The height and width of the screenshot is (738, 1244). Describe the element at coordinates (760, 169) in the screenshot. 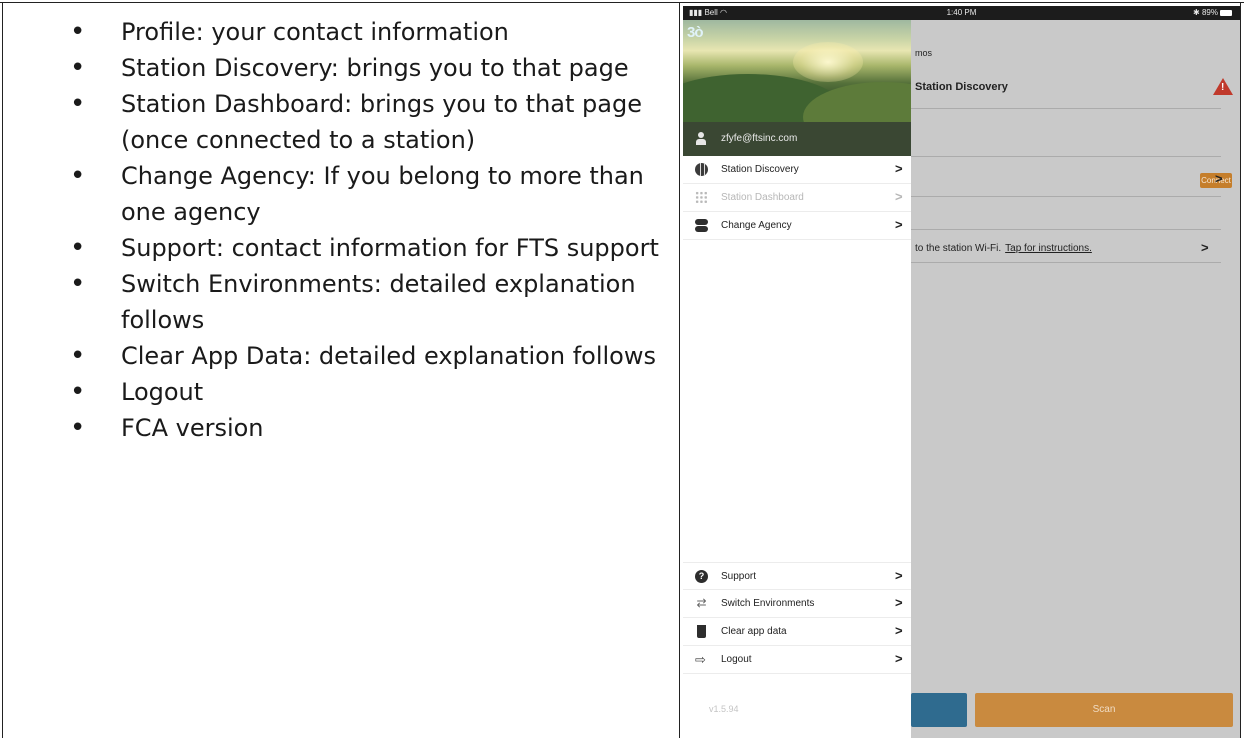

I see `menu-label: Station Discovery` at that location.